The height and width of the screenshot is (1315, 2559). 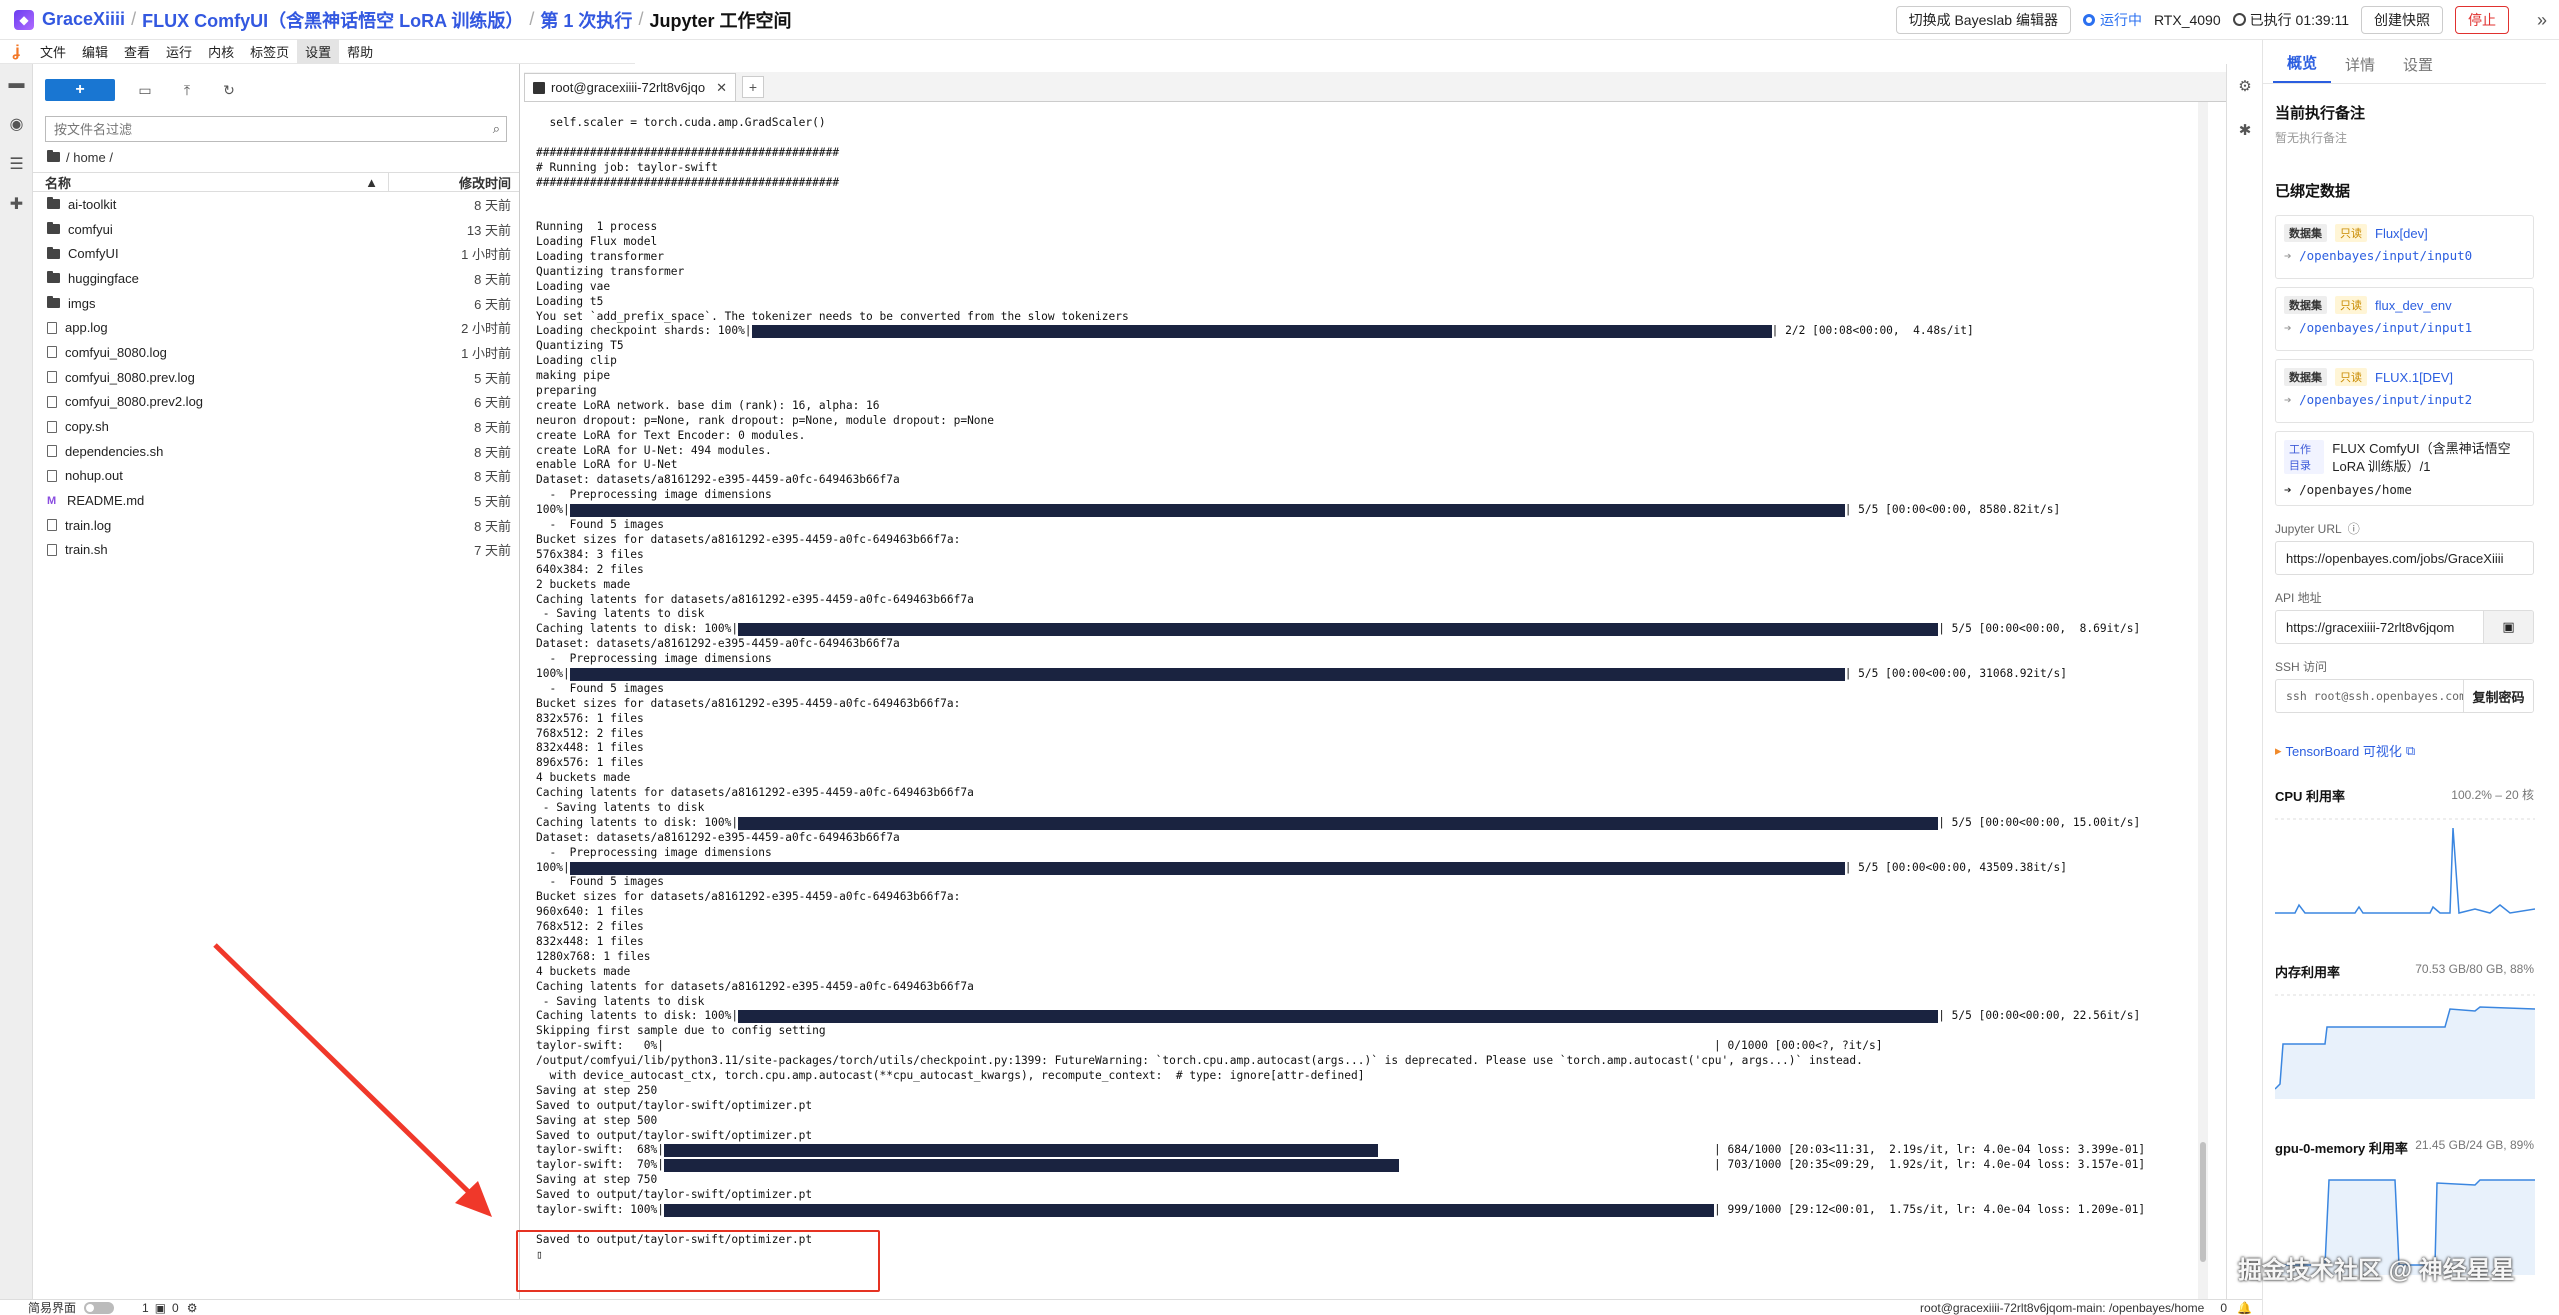 What do you see at coordinates (590, 554) in the screenshot?
I see `terminal-line: 576x384: 3 files` at bounding box center [590, 554].